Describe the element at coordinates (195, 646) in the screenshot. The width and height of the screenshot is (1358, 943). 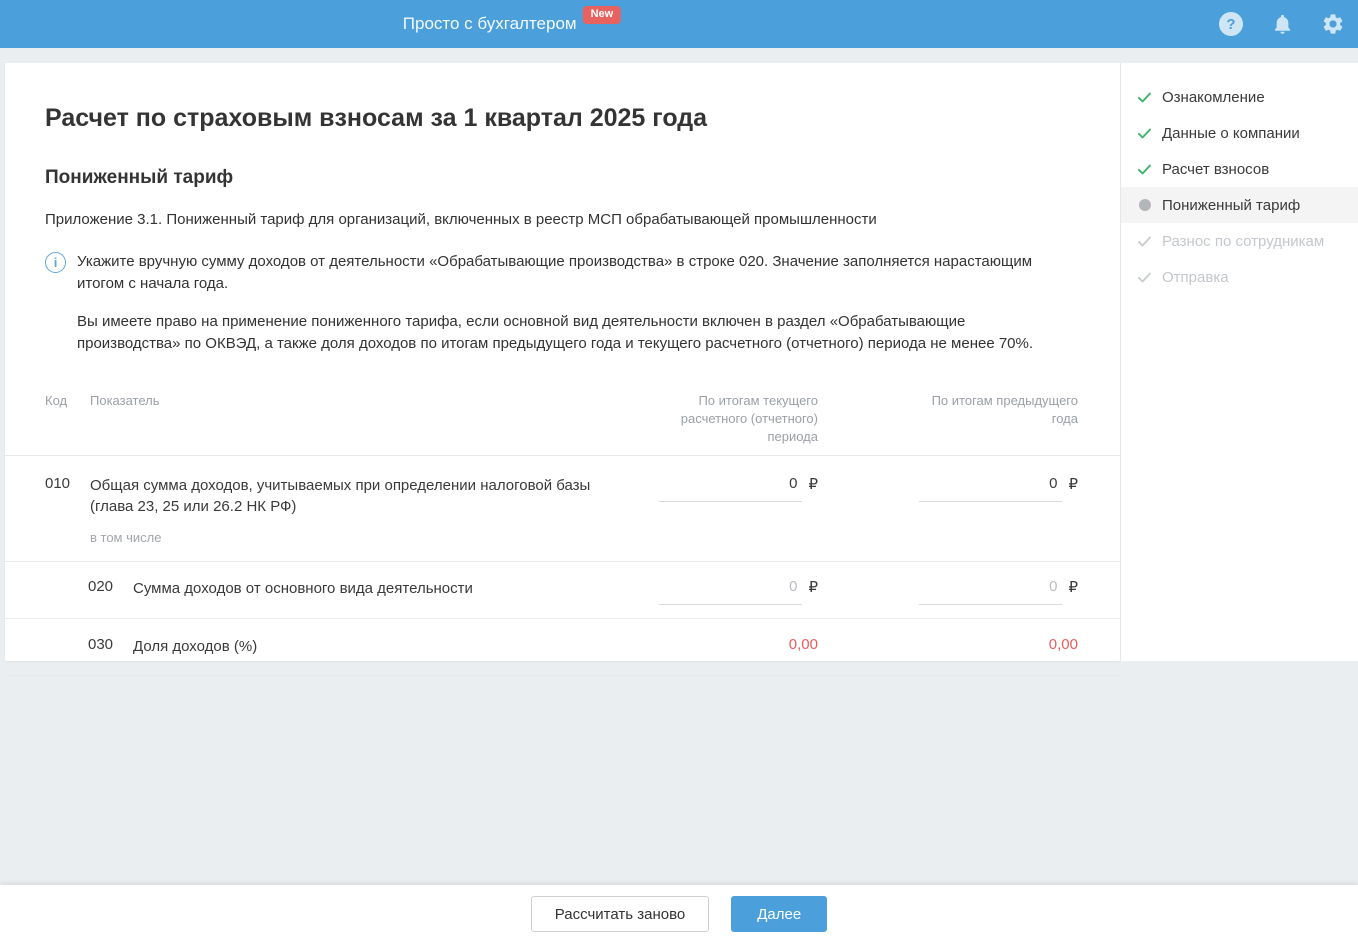
I see `row-label: Доля доходов (%)` at that location.